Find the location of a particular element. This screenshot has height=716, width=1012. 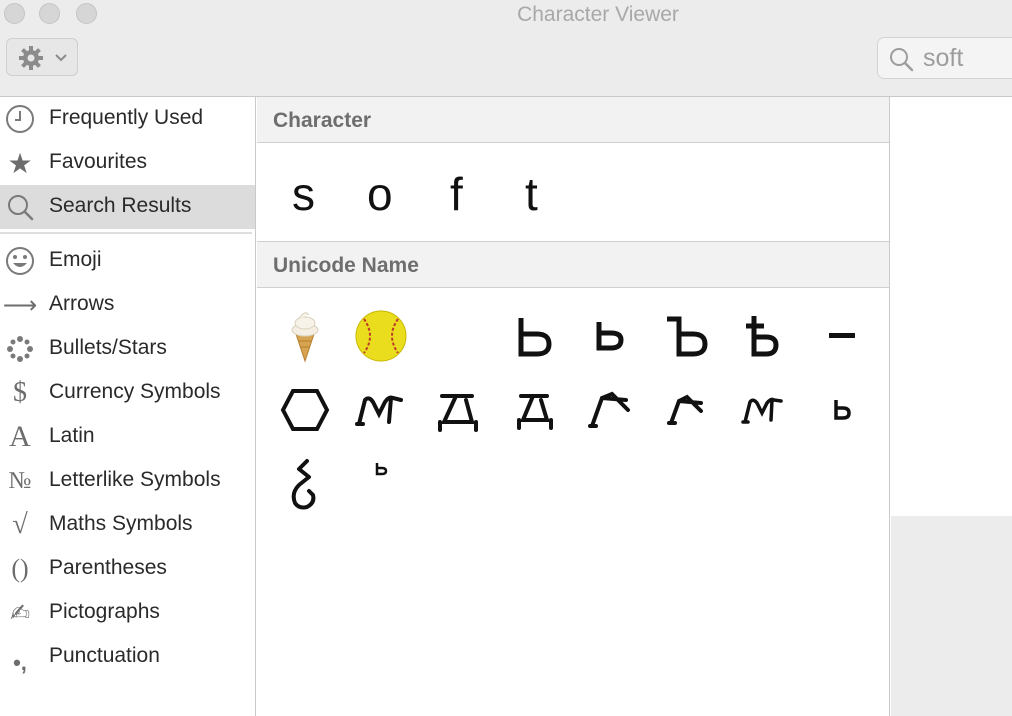

glagolitic-l-small-icon is located at coordinates (687, 410).